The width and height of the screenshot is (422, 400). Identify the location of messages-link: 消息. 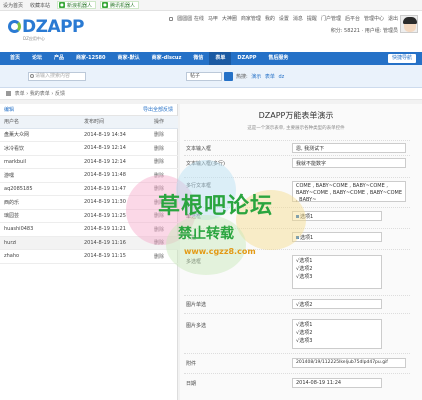
(298, 18).